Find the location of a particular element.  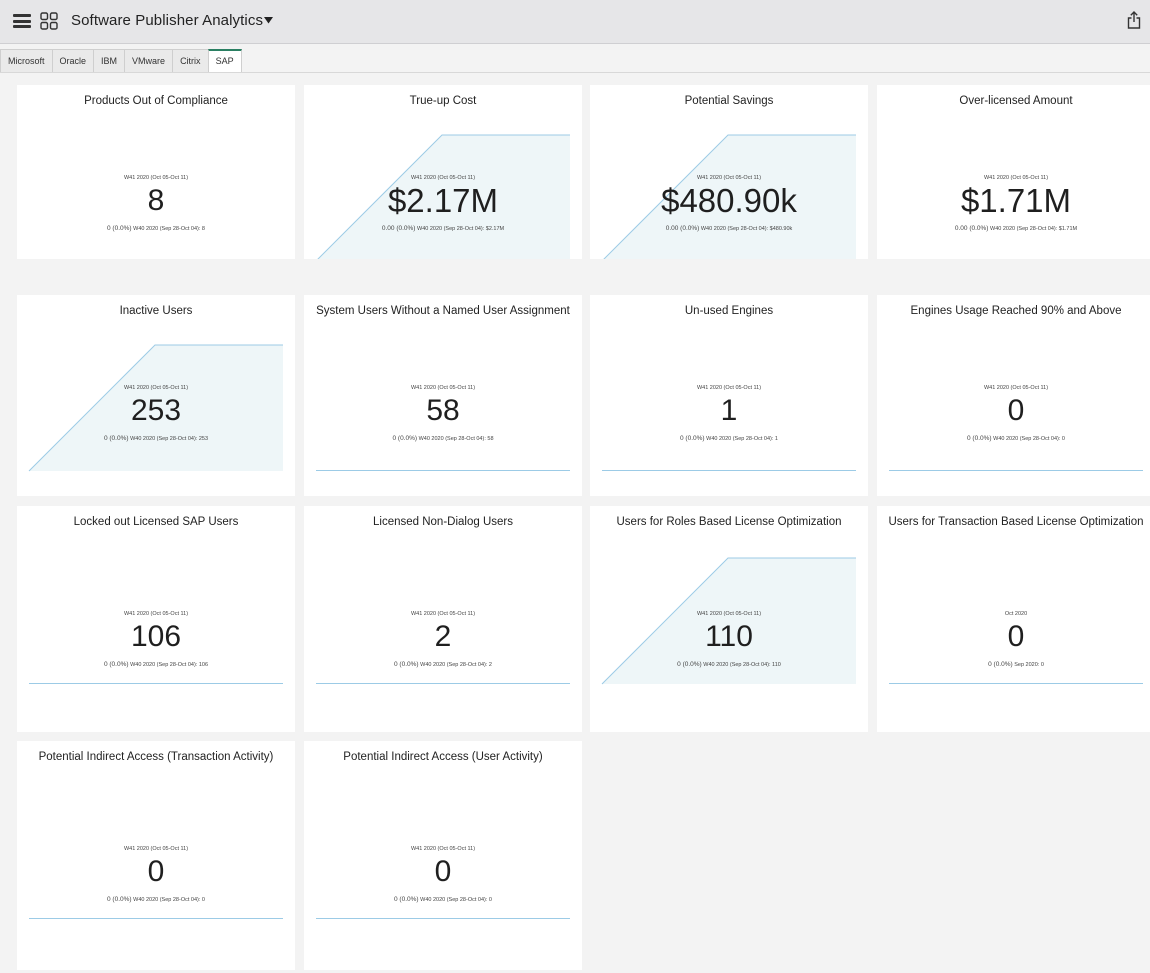

scorecard-comparison: 0 (0.0%) W40 2020 (Sep 28-Oct 04): 106 is located at coordinates (156, 664).